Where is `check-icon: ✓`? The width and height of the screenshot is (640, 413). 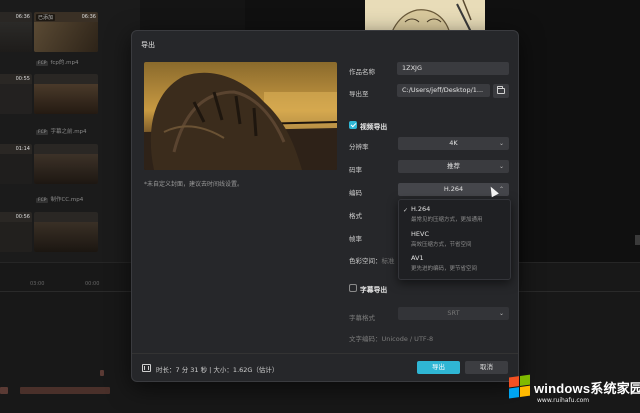 check-icon: ✓ is located at coordinates (406, 210).